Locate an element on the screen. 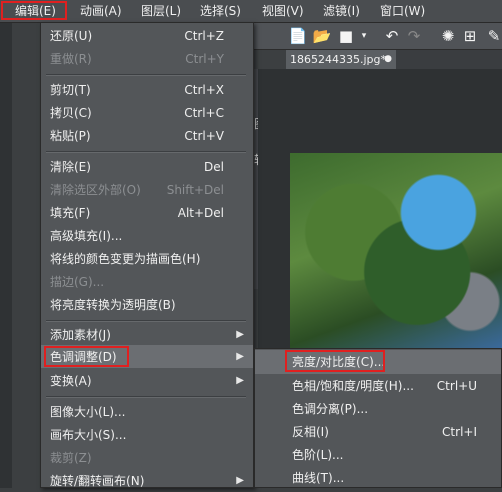 The height and width of the screenshot is (492, 502). menu-item-label: 清除选区外部(O) is located at coordinates (95, 190).